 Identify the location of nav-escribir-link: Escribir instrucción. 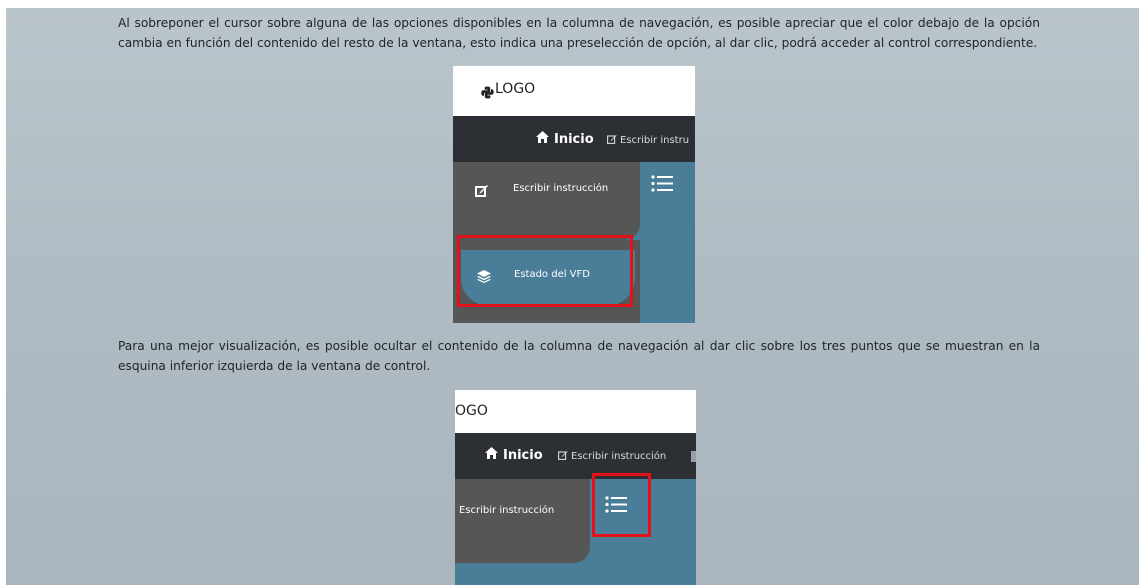
(612, 456).